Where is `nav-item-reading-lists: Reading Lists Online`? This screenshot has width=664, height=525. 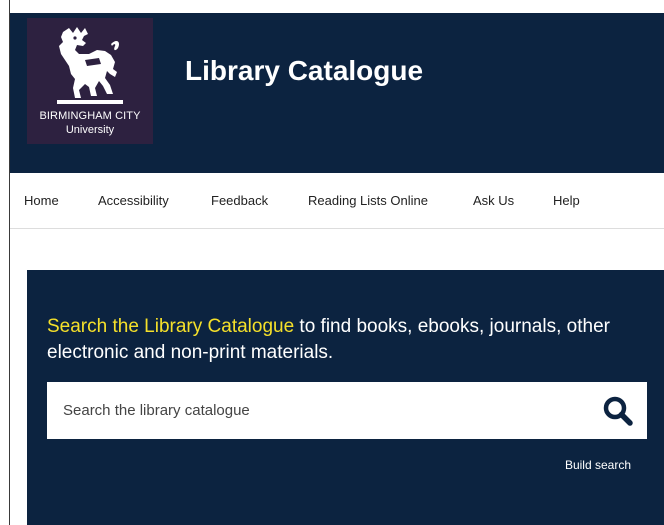 nav-item-reading-lists: Reading Lists Online is located at coordinates (368, 200).